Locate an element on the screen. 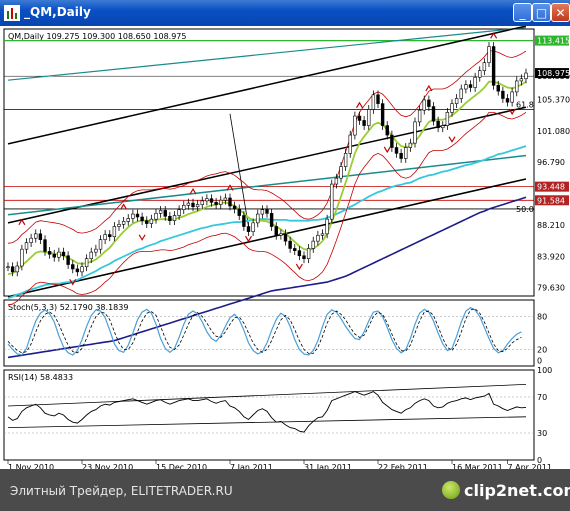 This screenshot has width=570, height=511. rsi-level-label: 30 is located at coordinates (542, 433).